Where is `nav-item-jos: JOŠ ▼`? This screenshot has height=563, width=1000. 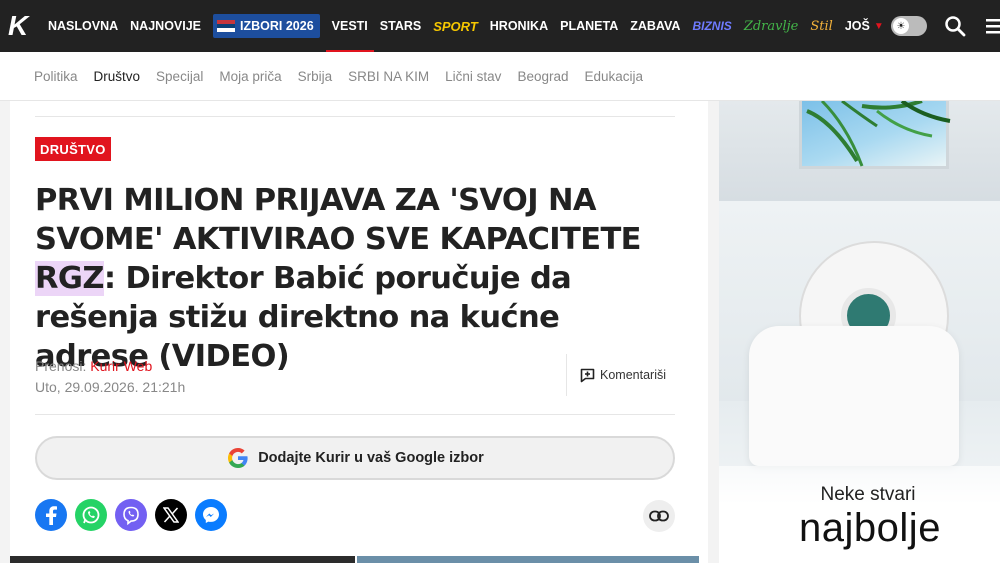 nav-item-jos: JOŠ ▼ is located at coordinates (864, 26).